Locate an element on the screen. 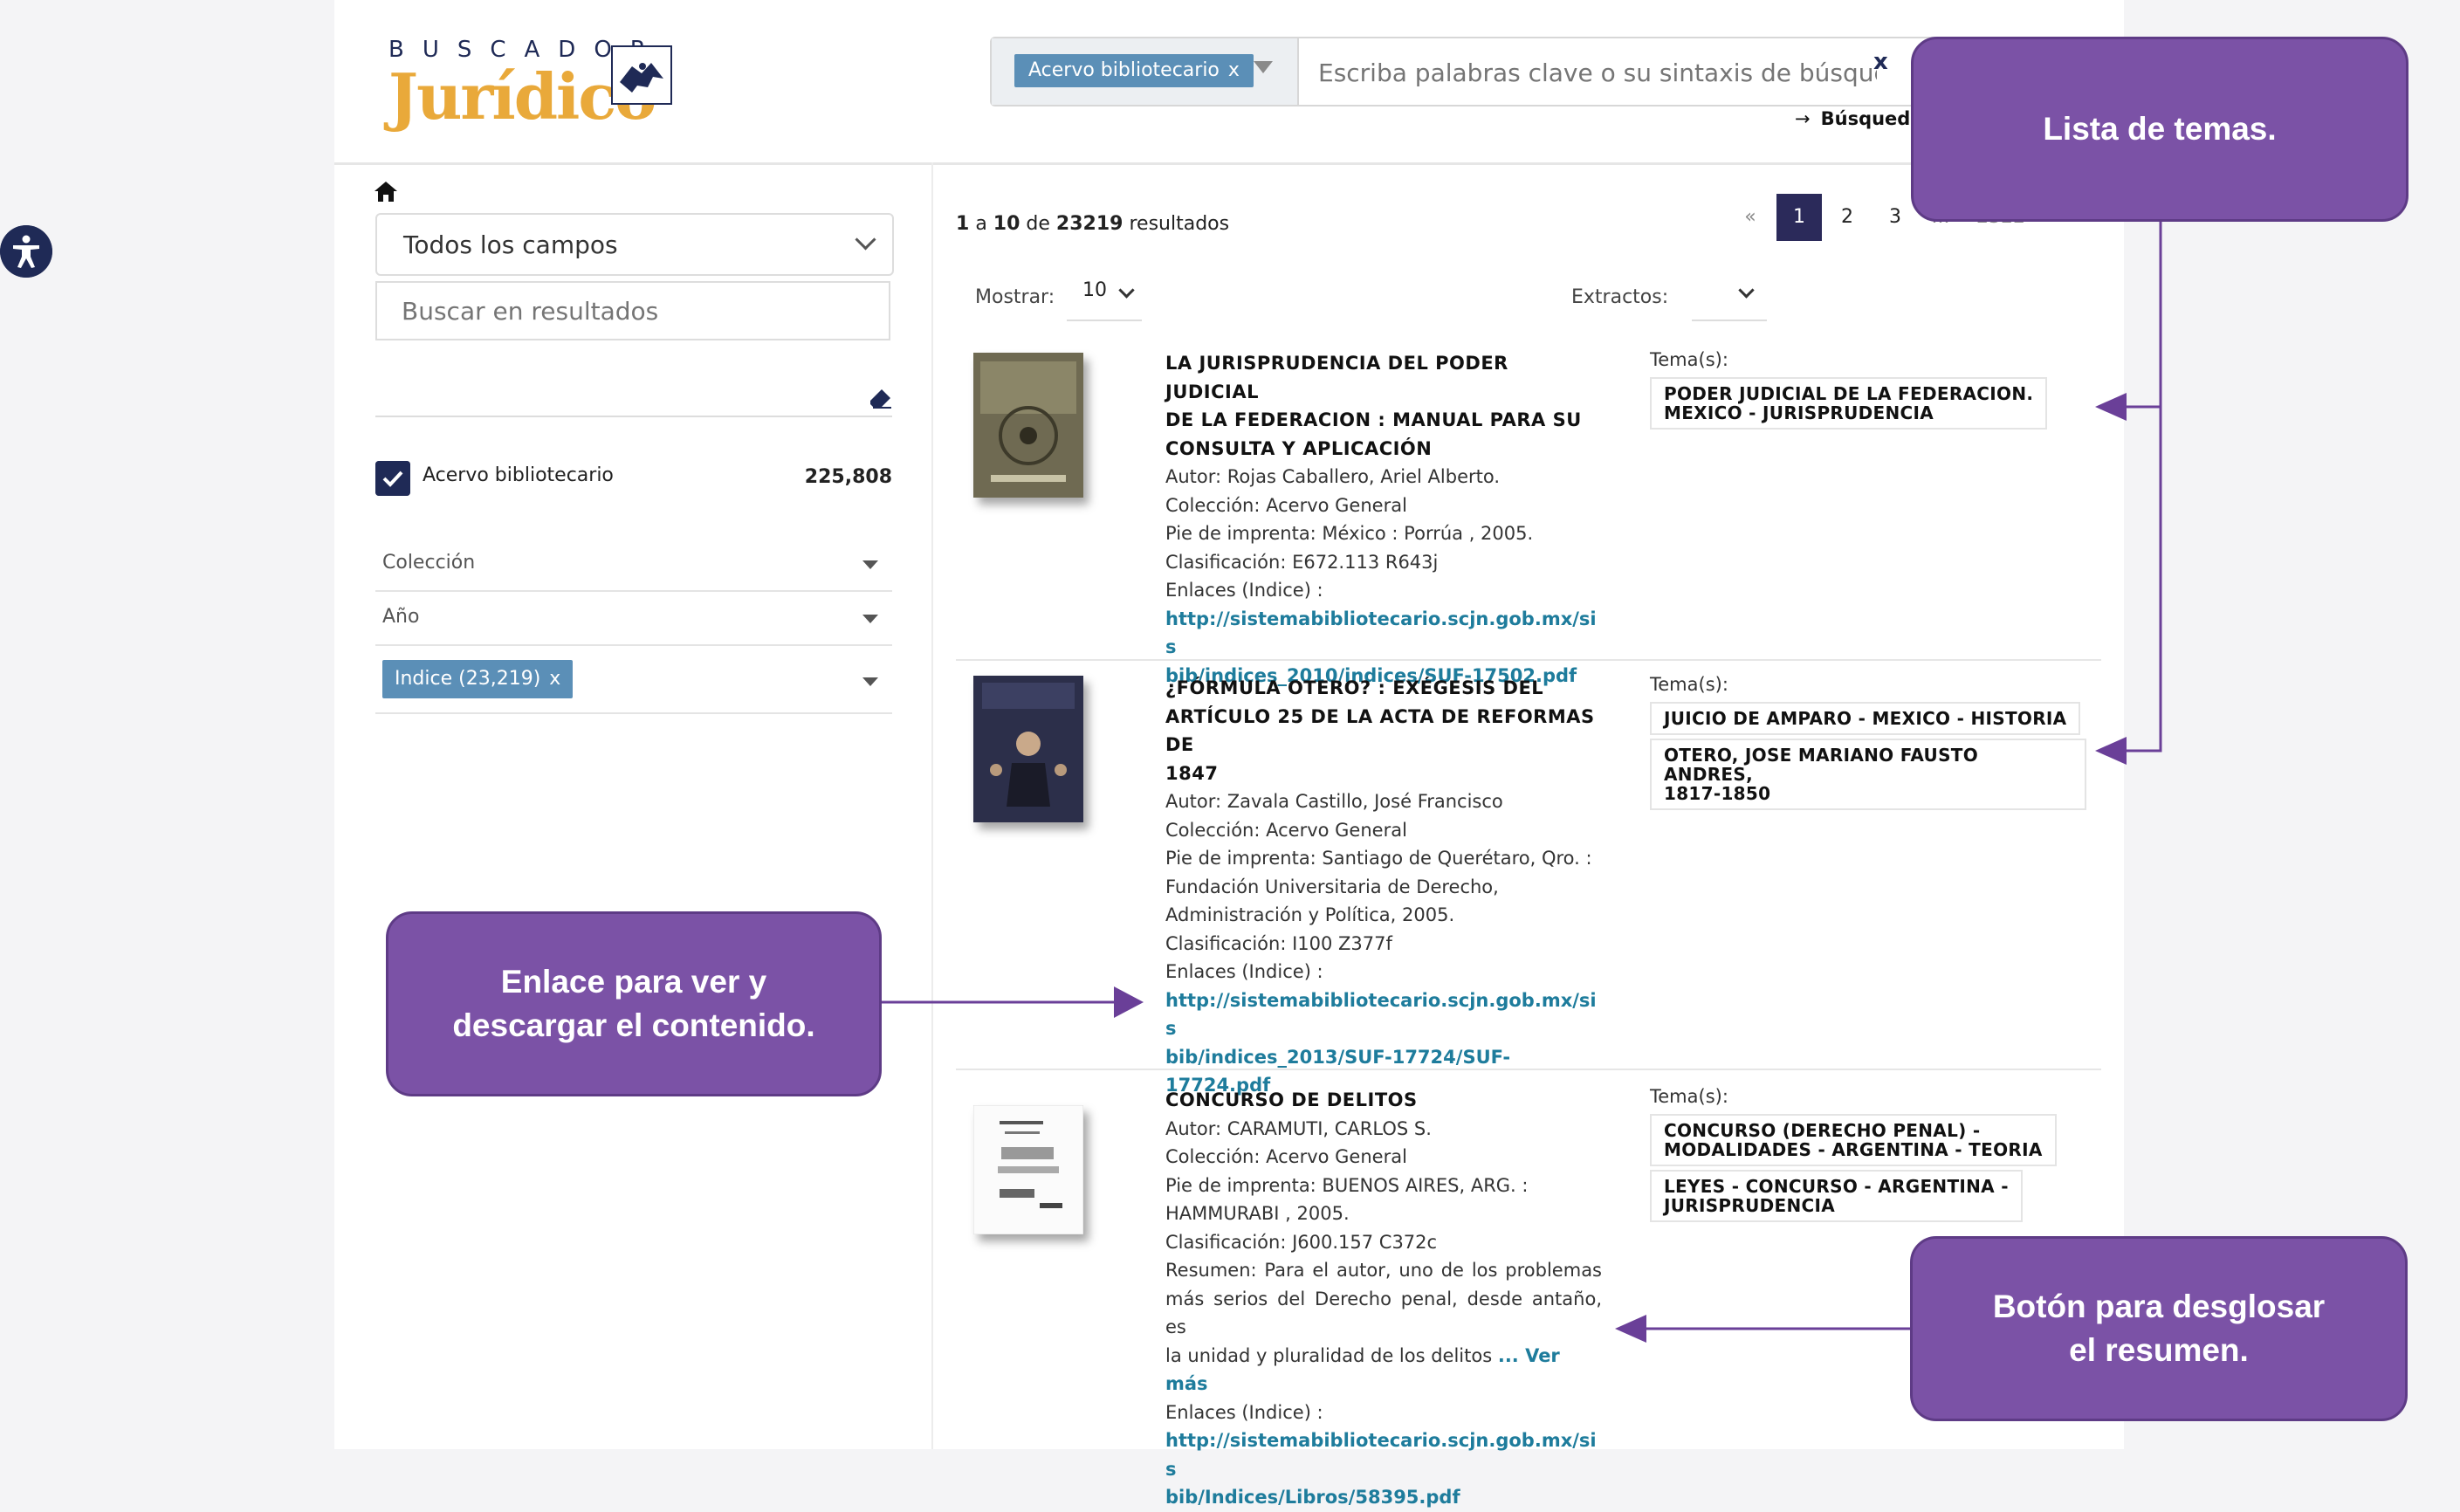  advanced-search-label: Búsqueda is located at coordinates (1871, 118).